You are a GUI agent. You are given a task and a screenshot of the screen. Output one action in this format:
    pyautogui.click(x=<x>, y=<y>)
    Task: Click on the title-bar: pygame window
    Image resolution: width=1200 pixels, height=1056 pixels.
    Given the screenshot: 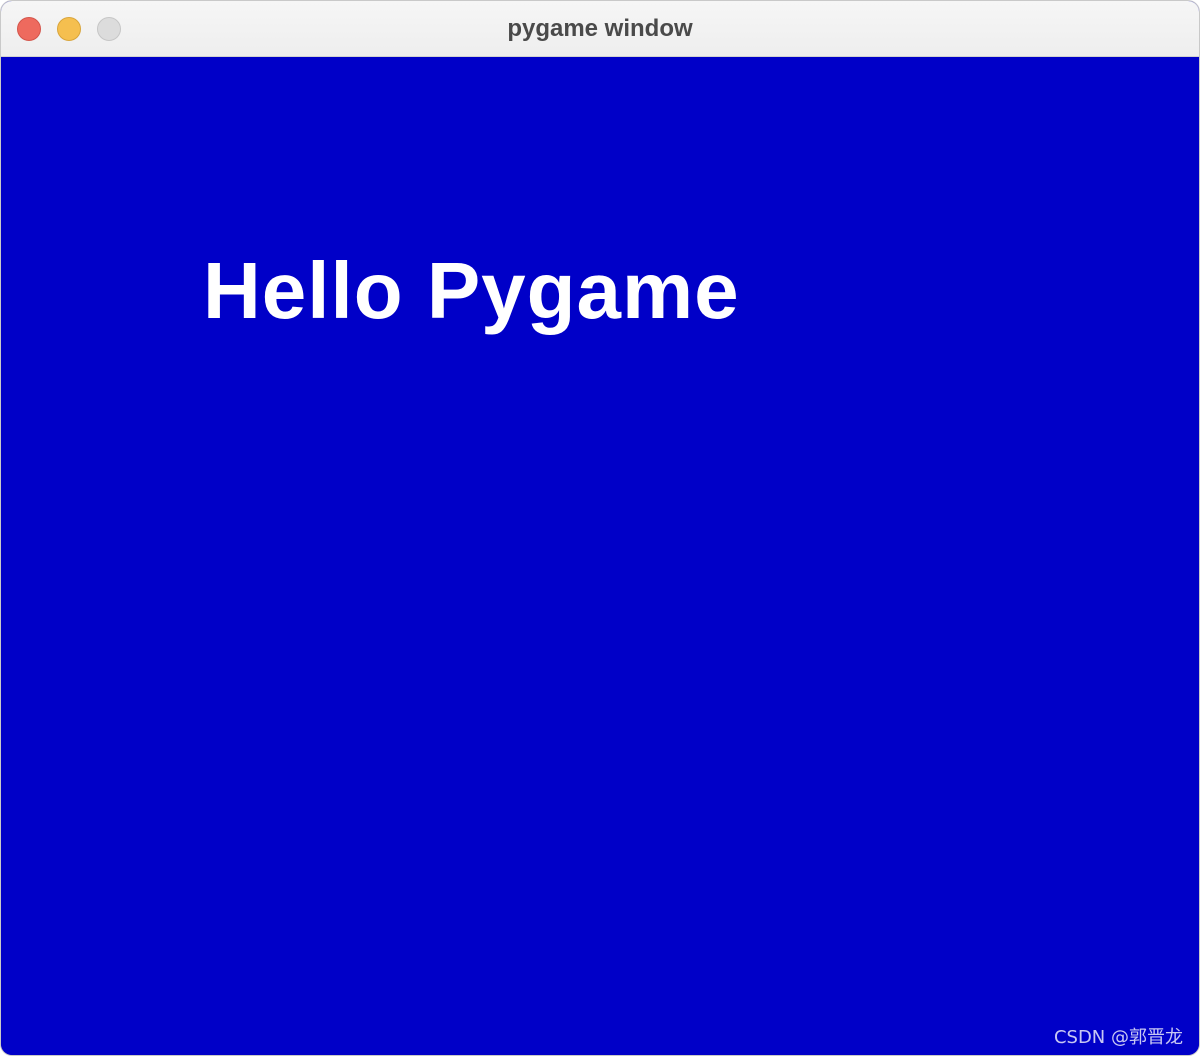 What is the action you would take?
    pyautogui.click(x=600, y=29)
    